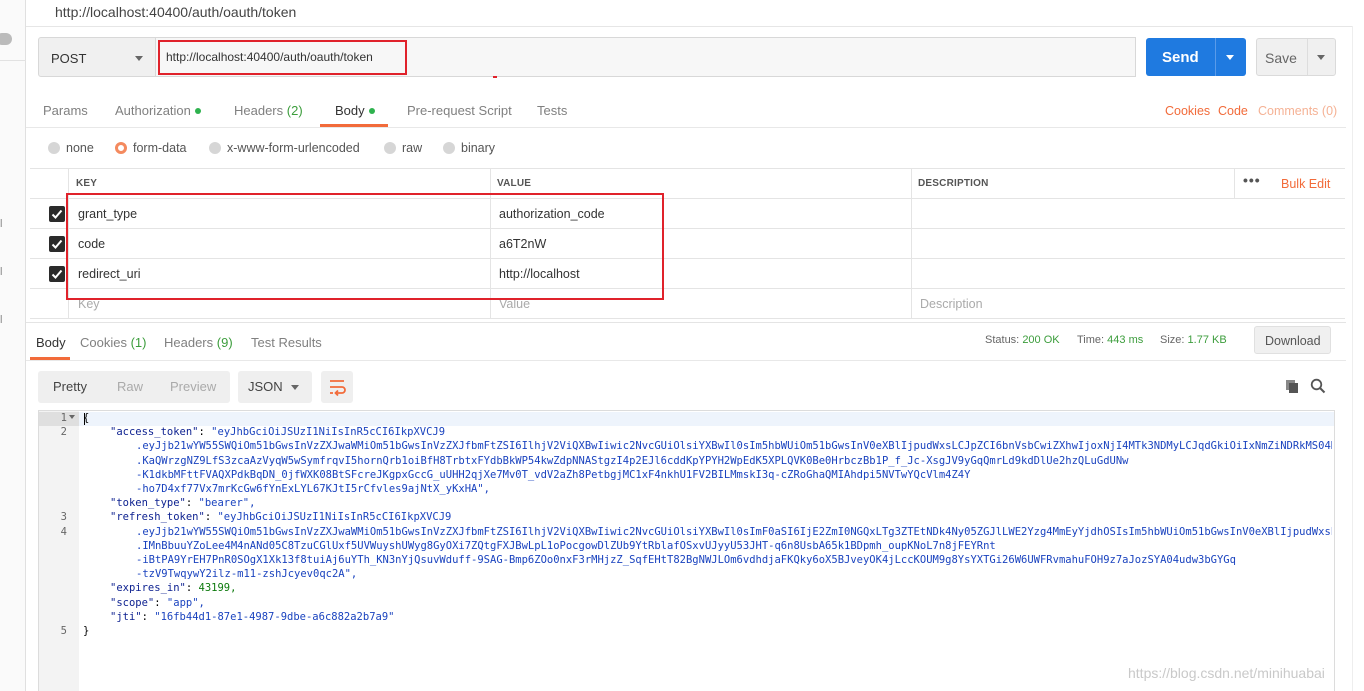 The image size is (1364, 691). Describe the element at coordinates (1193, 340) in the screenshot. I see `size-readout: Size: 1.77 KB` at that location.